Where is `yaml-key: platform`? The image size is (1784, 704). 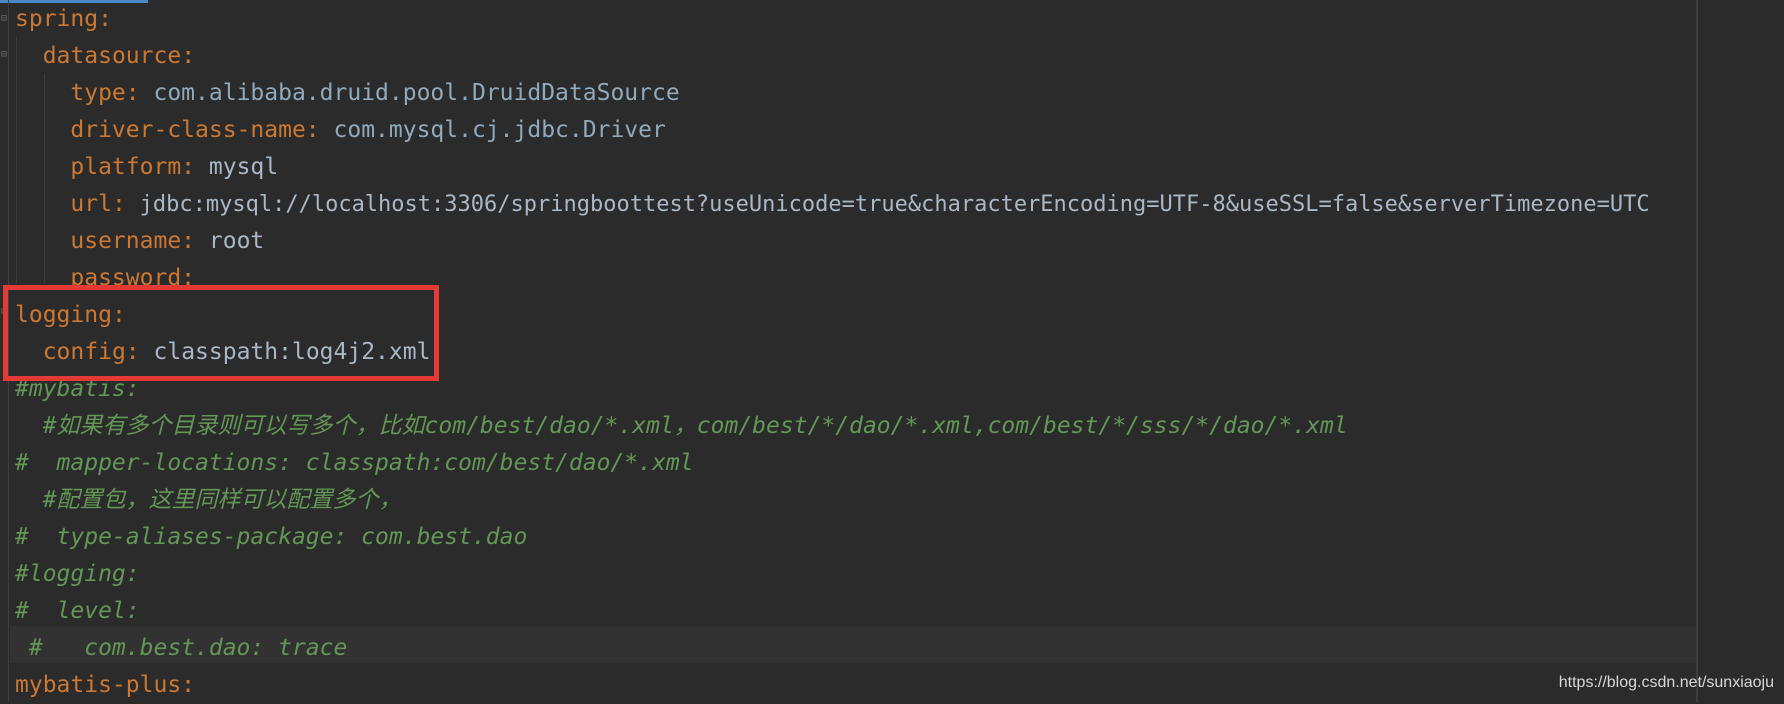
yaml-key: platform is located at coordinates (126, 167).